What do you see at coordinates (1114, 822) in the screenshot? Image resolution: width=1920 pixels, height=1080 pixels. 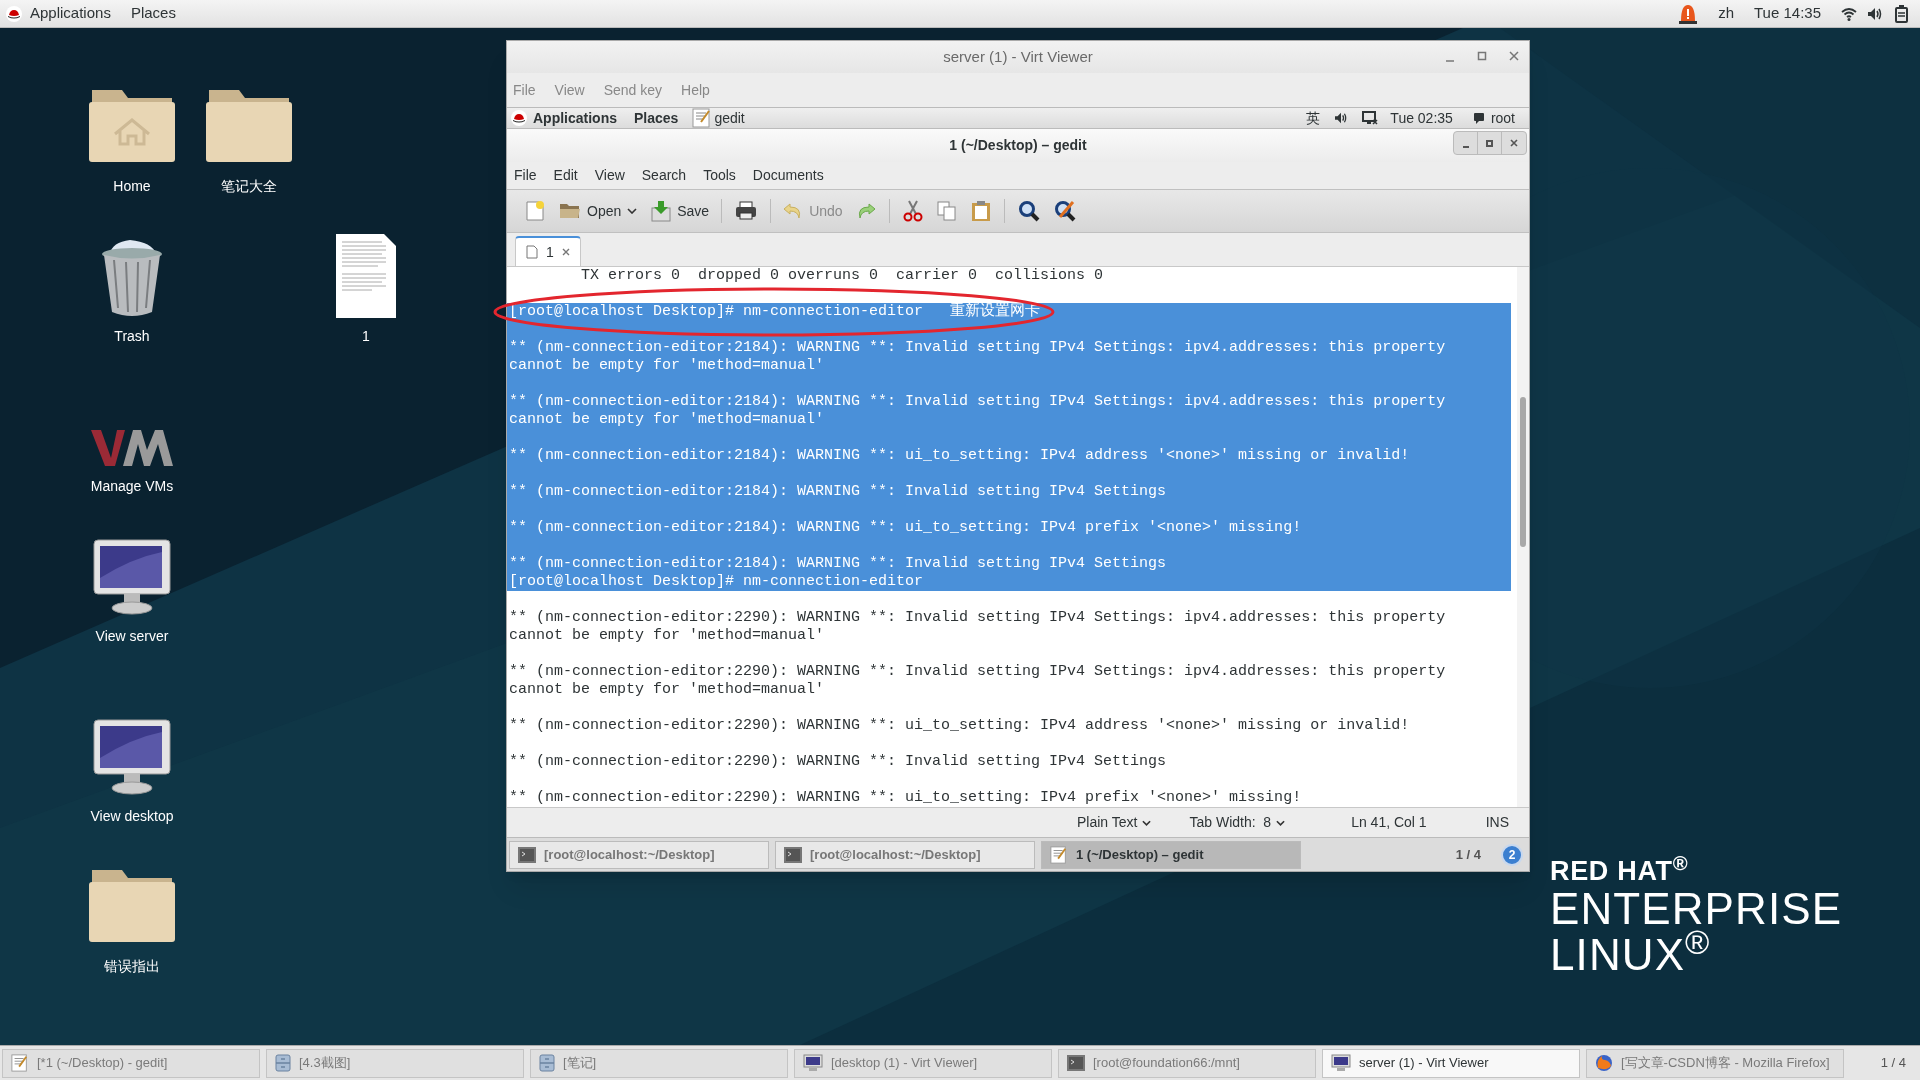 I see `language-selector: Plain Text` at bounding box center [1114, 822].